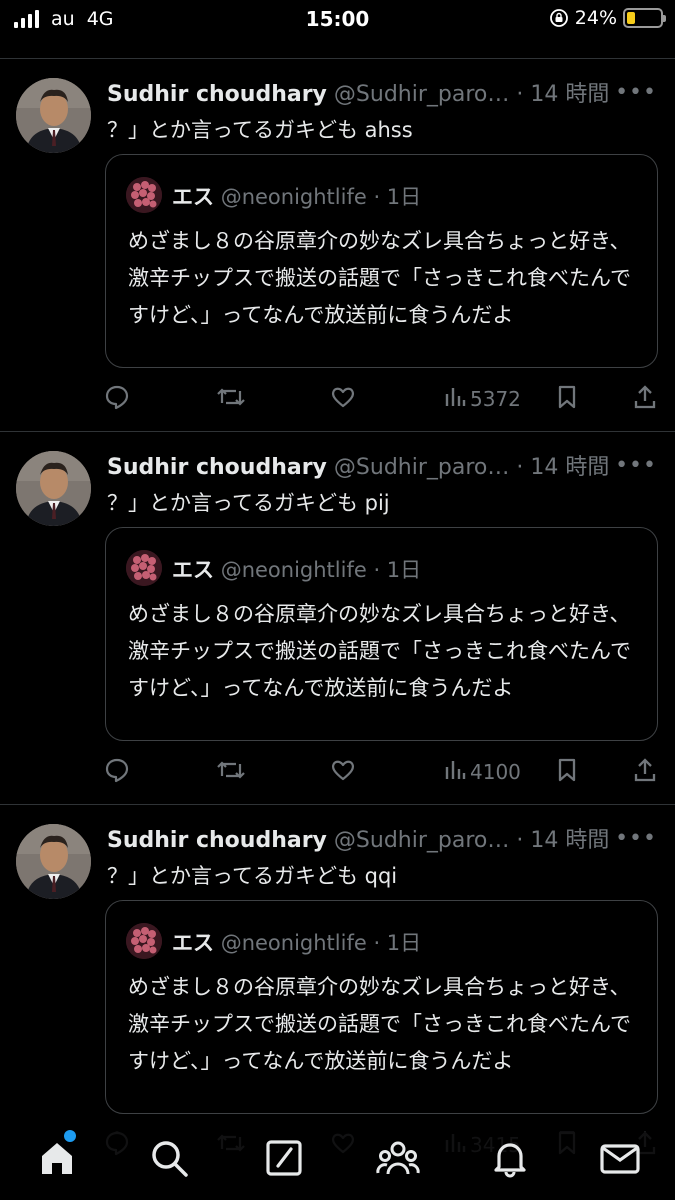 This screenshot has width=675, height=1200. I want to click on home-icon, so click(57, 1158).